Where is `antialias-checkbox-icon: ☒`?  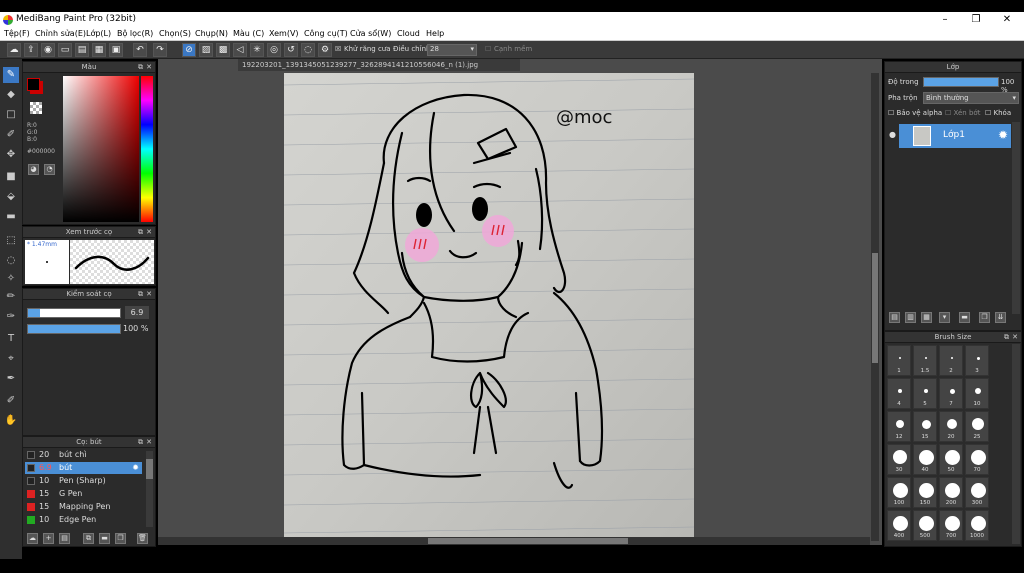
antialias-checkbox-icon: ☒ is located at coordinates (338, 49).